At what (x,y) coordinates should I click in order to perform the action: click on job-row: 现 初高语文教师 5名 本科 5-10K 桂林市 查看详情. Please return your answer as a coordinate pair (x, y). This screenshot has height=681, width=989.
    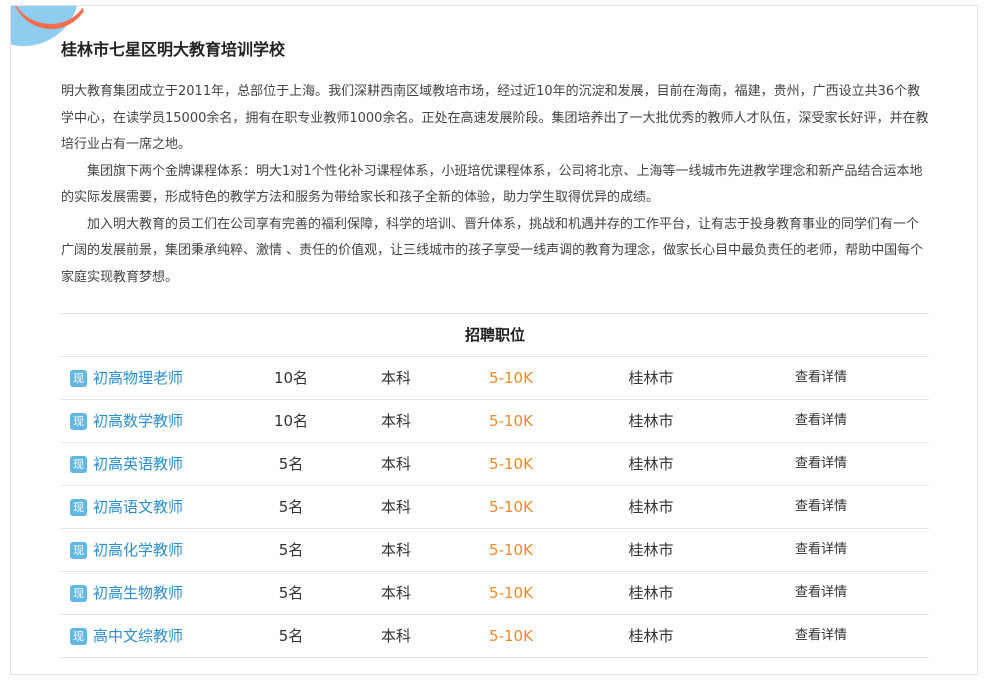
    Looking at the image, I should click on (495, 507).